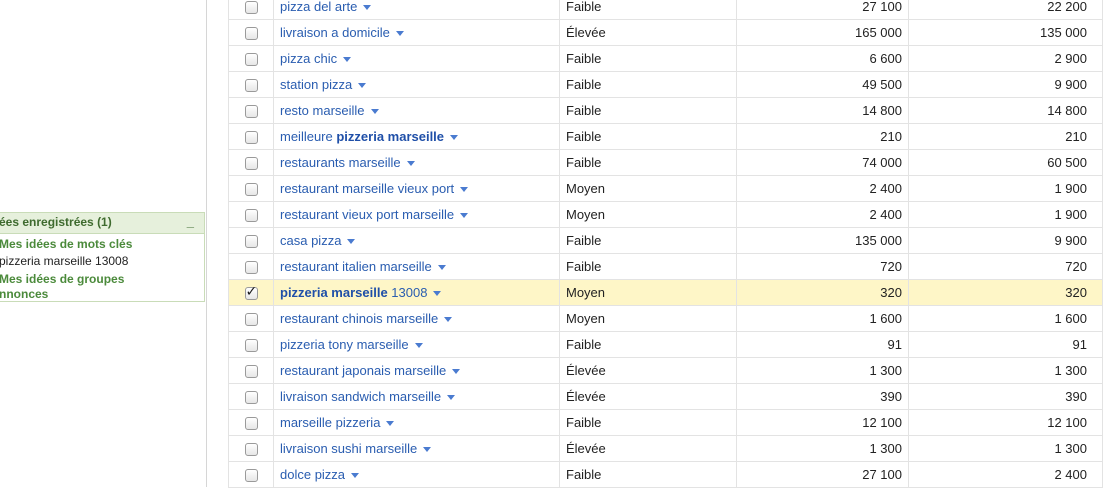 This screenshot has height=488, width=1103. I want to click on keyword-link: restaurant italien marseille, so click(356, 266).